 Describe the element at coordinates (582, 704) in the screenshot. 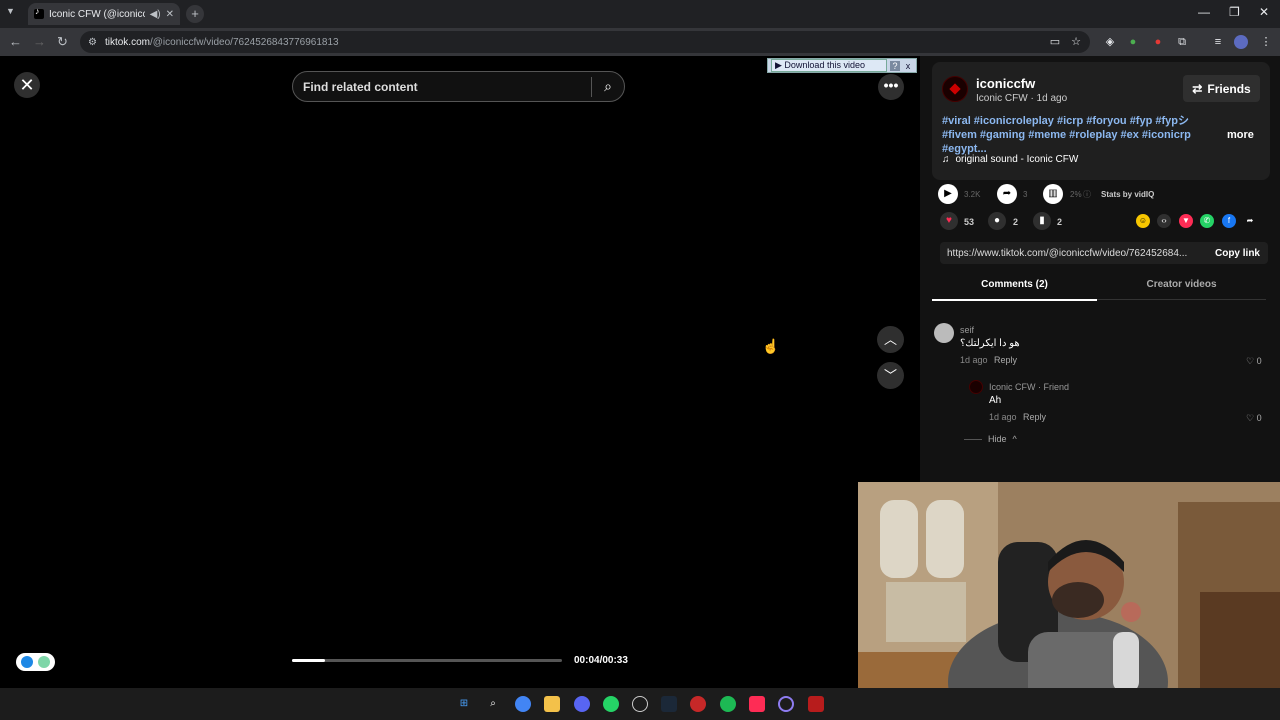

I see `discord-icon` at that location.